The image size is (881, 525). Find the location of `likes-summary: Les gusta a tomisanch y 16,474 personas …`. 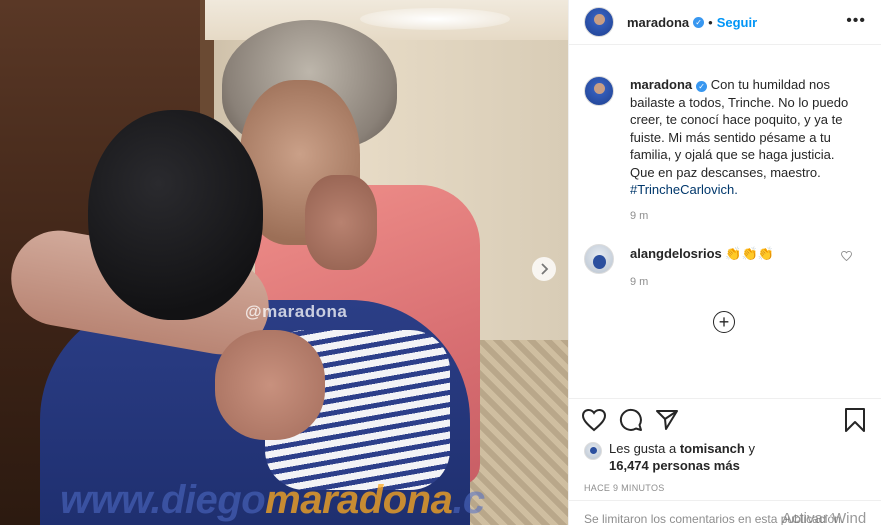

likes-summary: Les gusta a tomisanch y 16,474 personas … is located at coordinates (669, 457).